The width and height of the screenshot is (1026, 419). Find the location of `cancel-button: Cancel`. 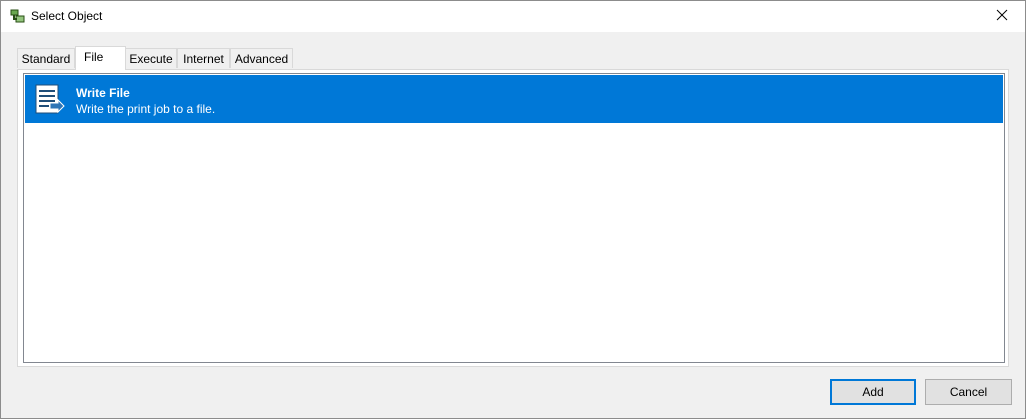

cancel-button: Cancel is located at coordinates (968, 392).